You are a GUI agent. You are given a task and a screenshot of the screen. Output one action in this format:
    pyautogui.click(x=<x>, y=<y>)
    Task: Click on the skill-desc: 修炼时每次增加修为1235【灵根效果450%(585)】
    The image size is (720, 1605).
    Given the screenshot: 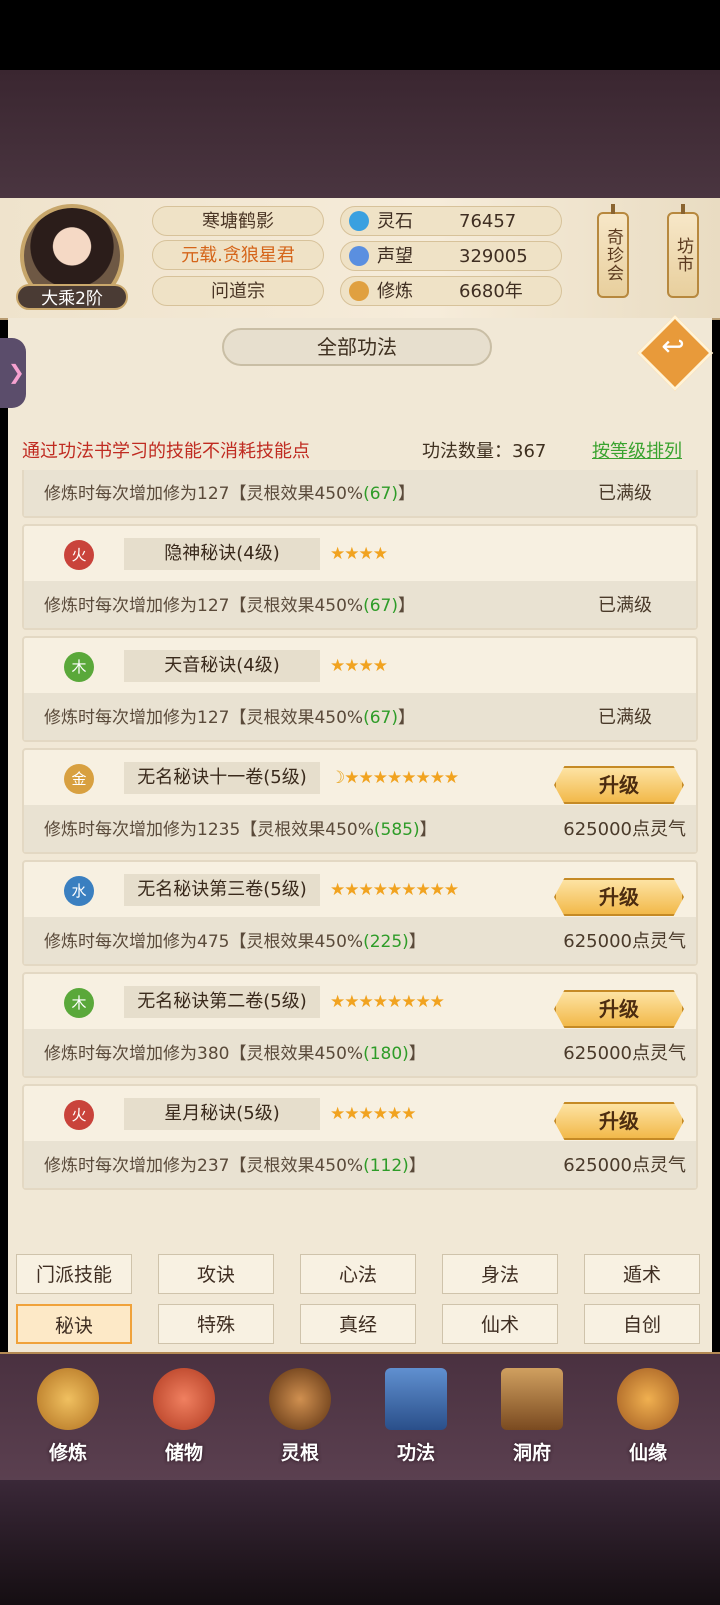 What is the action you would take?
    pyautogui.click(x=240, y=830)
    